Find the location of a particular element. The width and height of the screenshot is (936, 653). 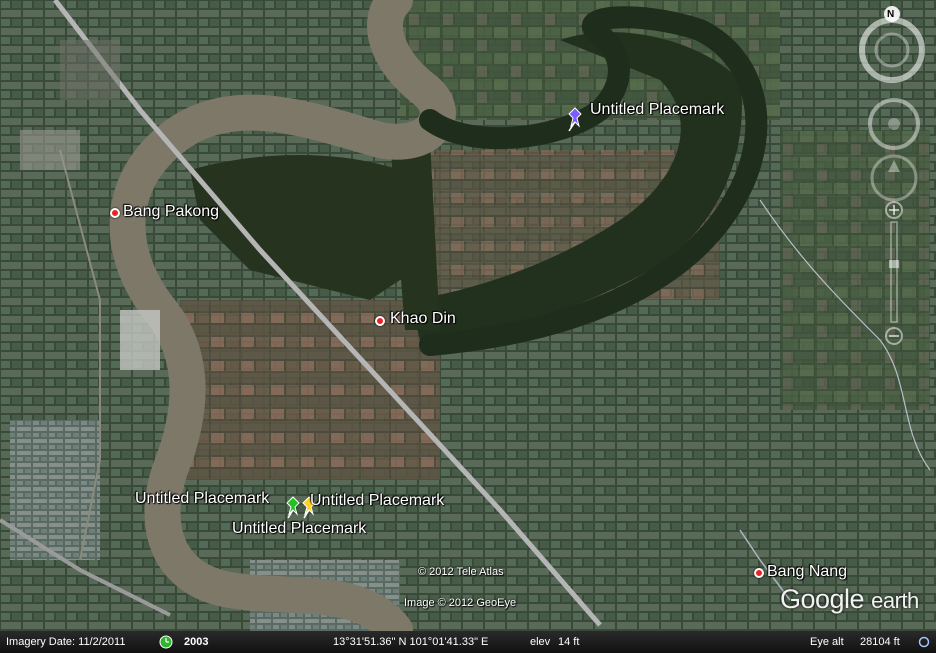

streaming-indicator-icon is located at coordinates (924, 642).